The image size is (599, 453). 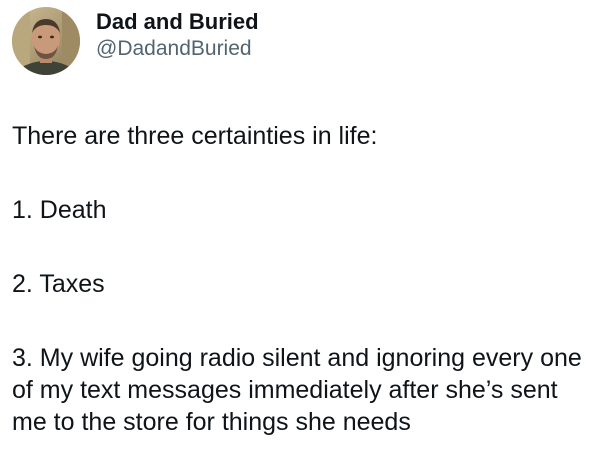 I want to click on tweet-text-item-2: 2. Taxes, so click(x=58, y=284).